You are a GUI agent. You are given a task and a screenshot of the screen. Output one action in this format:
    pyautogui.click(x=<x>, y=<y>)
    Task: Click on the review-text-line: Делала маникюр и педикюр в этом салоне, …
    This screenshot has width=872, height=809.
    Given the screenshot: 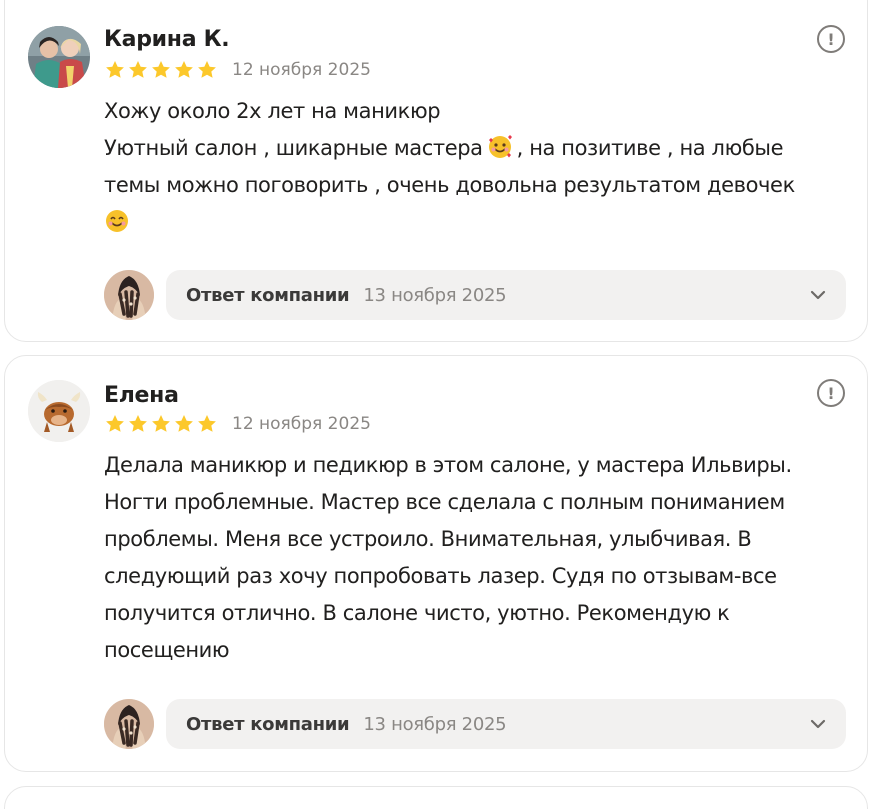 What is the action you would take?
    pyautogui.click(x=448, y=465)
    